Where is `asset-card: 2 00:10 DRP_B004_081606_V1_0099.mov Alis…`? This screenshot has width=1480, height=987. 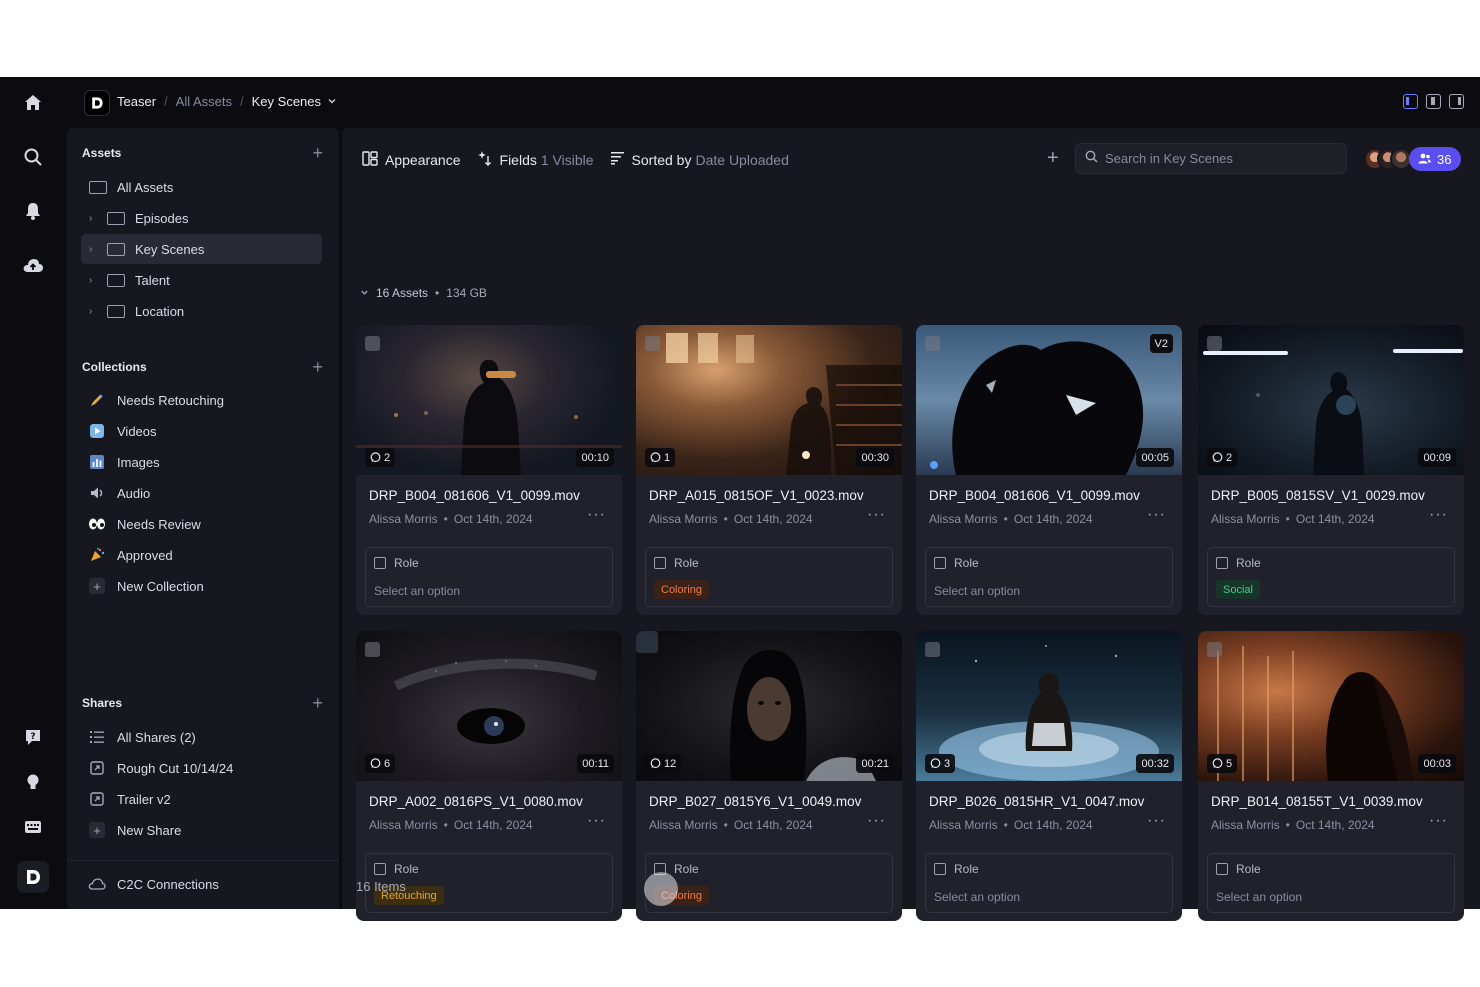 asset-card: 2 00:10 DRP_B004_081606_V1_0099.mov Alis… is located at coordinates (489, 470).